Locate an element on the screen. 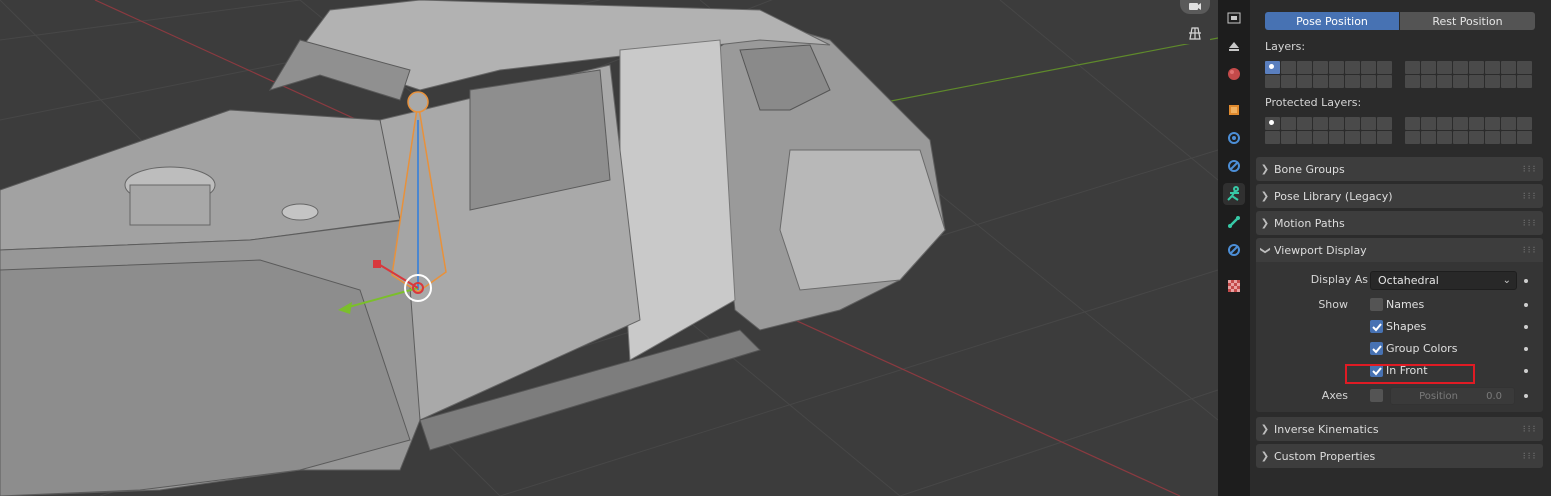 Image resolution: width=1551 pixels, height=496 pixels. render-tab is located at coordinates (1234, 18).